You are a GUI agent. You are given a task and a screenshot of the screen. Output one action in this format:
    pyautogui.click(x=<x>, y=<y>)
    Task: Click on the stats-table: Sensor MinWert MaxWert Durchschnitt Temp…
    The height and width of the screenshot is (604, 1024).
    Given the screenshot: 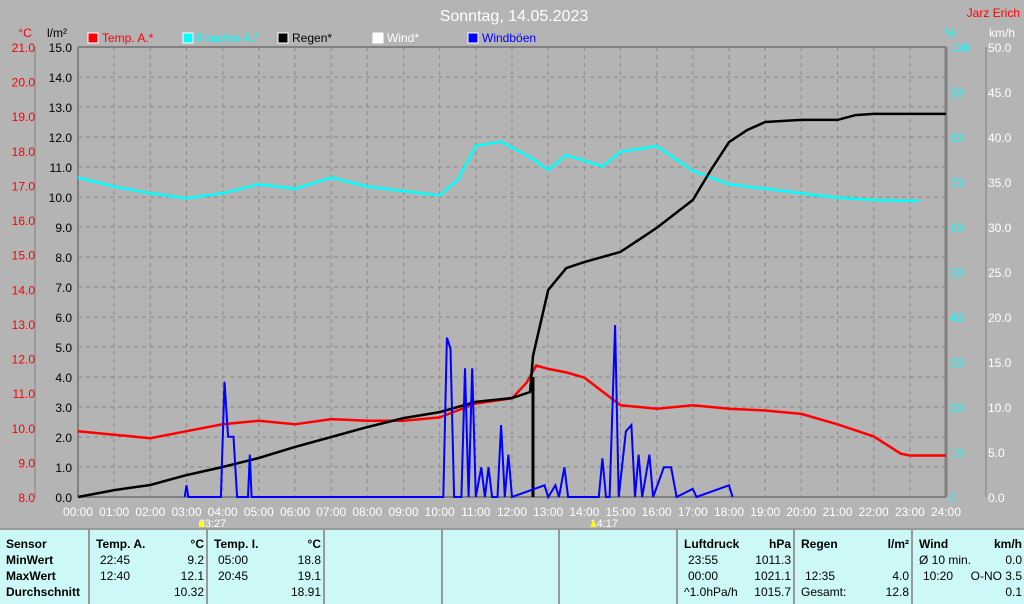 What is the action you would take?
    pyautogui.click(x=512, y=566)
    